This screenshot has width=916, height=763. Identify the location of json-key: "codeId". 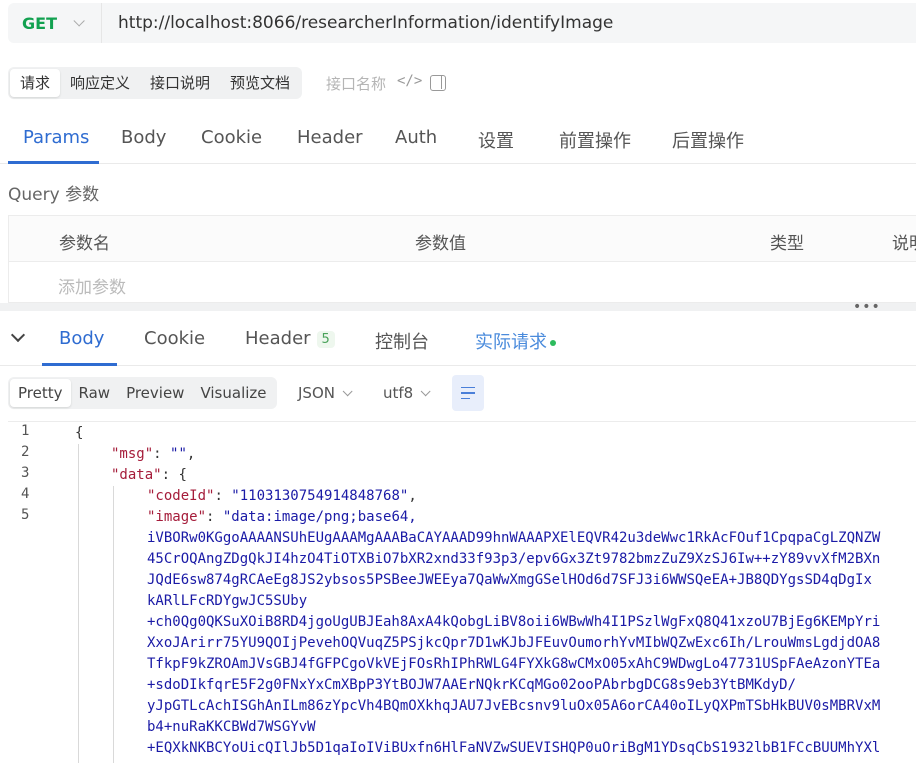
(181, 496).